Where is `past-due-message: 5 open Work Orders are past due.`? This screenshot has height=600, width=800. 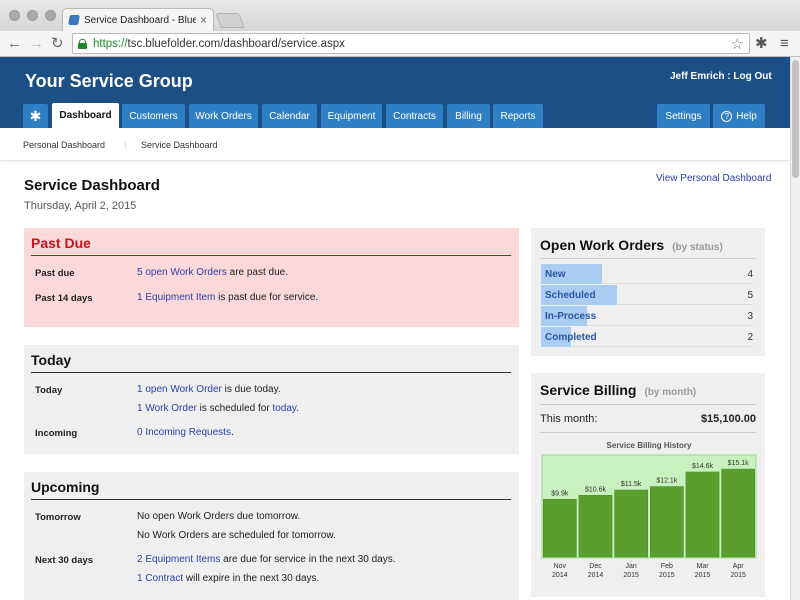
past-due-message: 5 open Work Orders are past due. is located at coordinates (213, 272).